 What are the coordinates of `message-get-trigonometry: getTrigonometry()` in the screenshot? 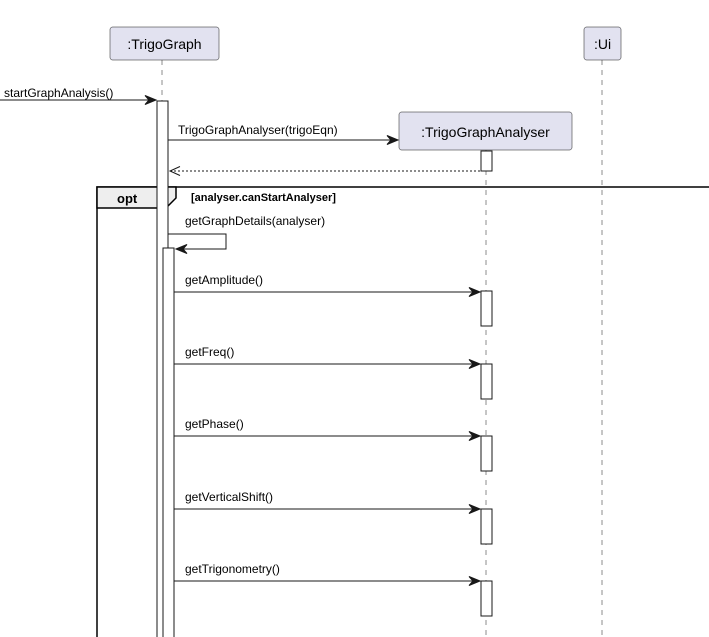 It's located at (328, 574).